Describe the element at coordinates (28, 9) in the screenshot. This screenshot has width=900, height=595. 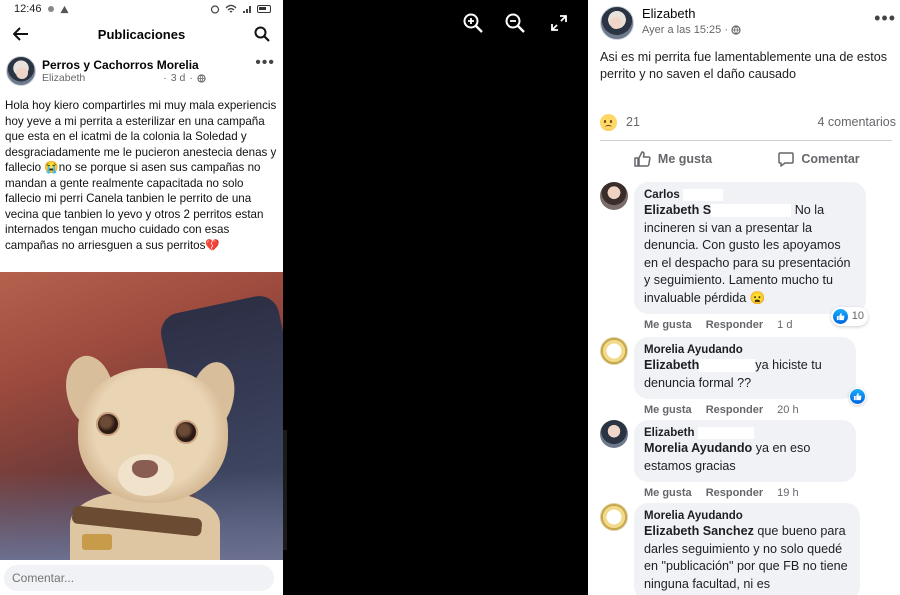
I see `status-time: 12:46` at that location.